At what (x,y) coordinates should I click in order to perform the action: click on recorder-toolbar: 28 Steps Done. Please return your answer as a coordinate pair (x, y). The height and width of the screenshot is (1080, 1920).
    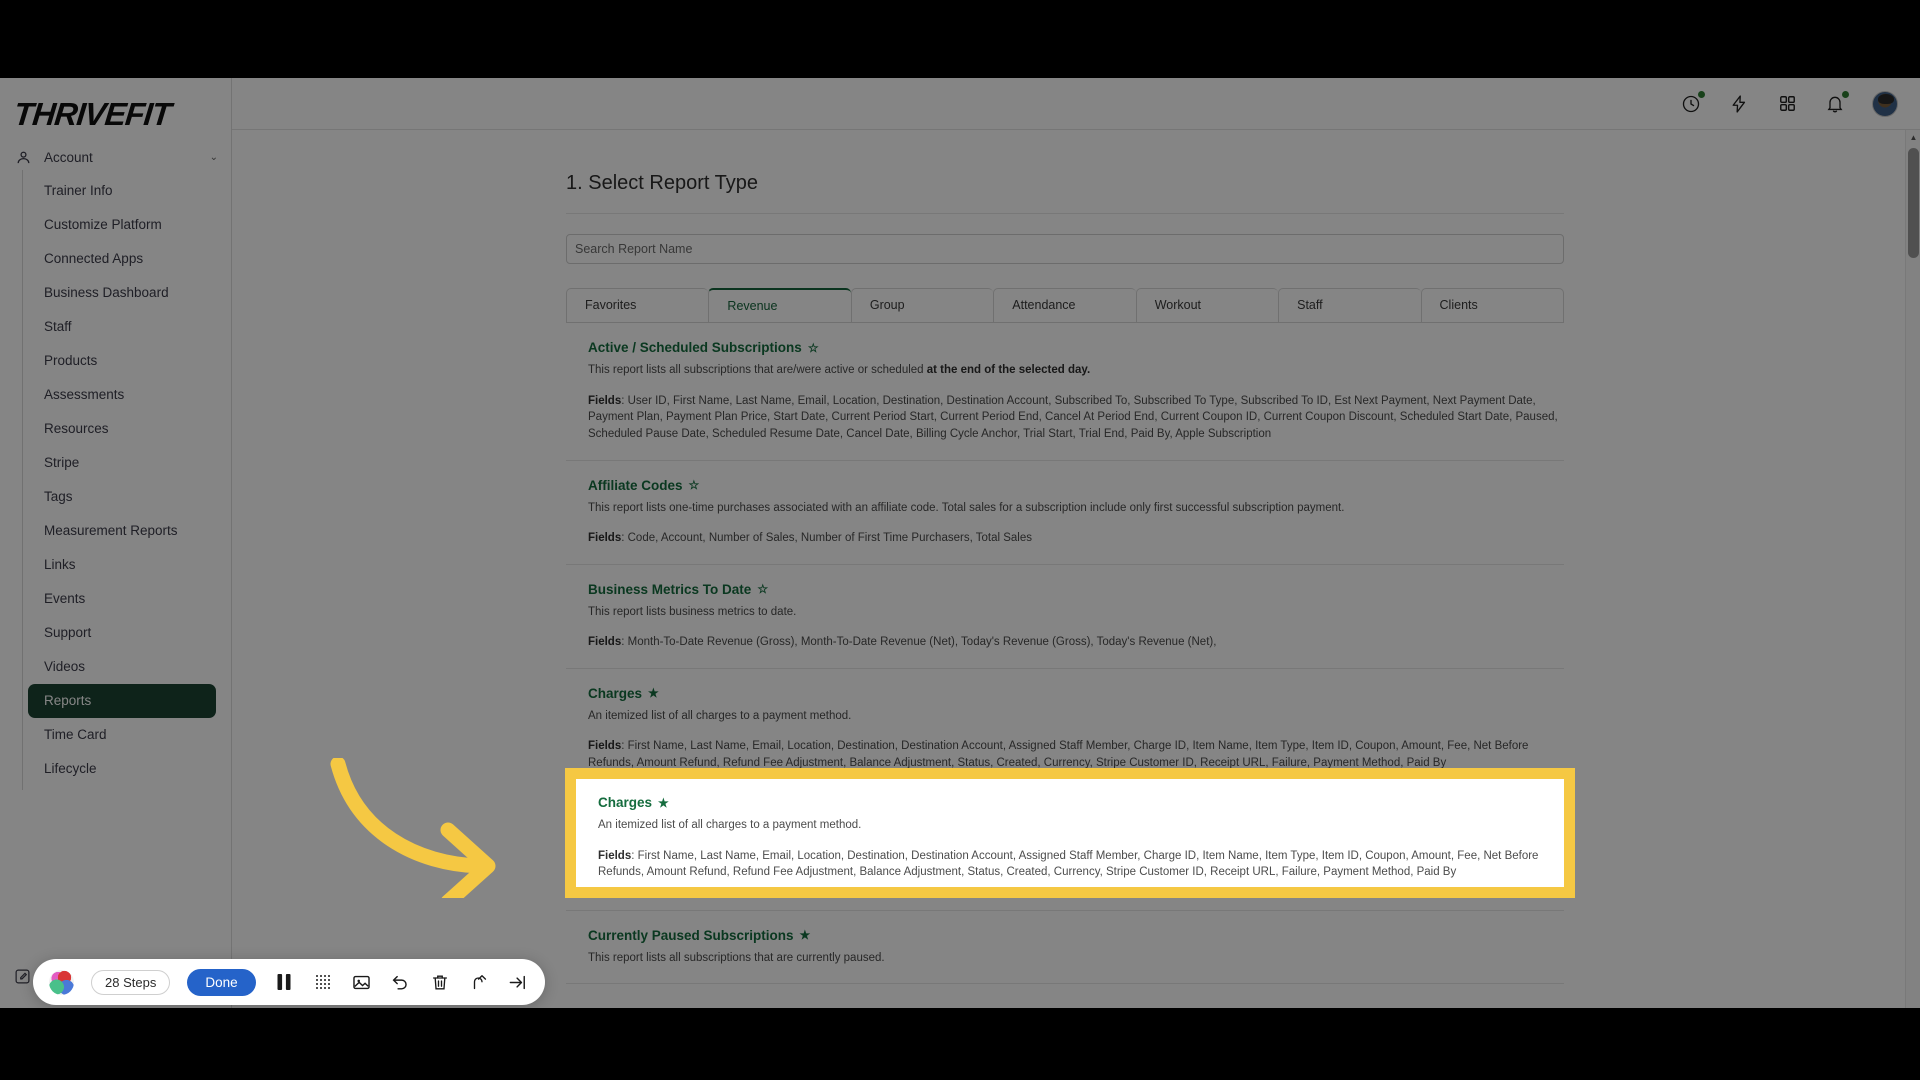
    Looking at the image, I should click on (289, 982).